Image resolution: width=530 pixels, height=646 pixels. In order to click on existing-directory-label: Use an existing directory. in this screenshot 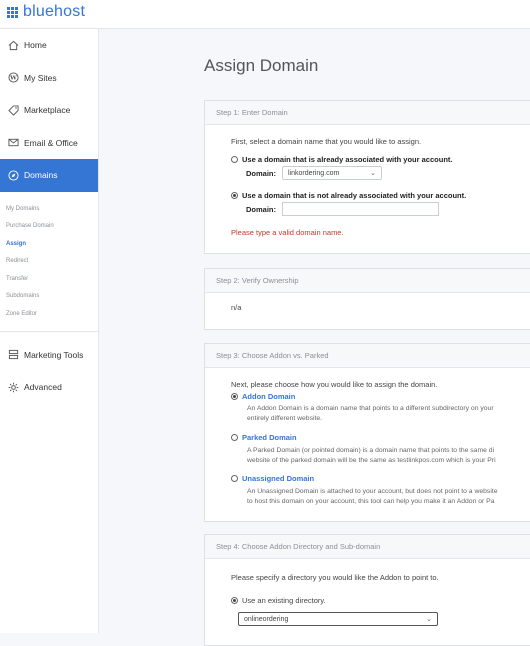, I will do `click(284, 600)`.